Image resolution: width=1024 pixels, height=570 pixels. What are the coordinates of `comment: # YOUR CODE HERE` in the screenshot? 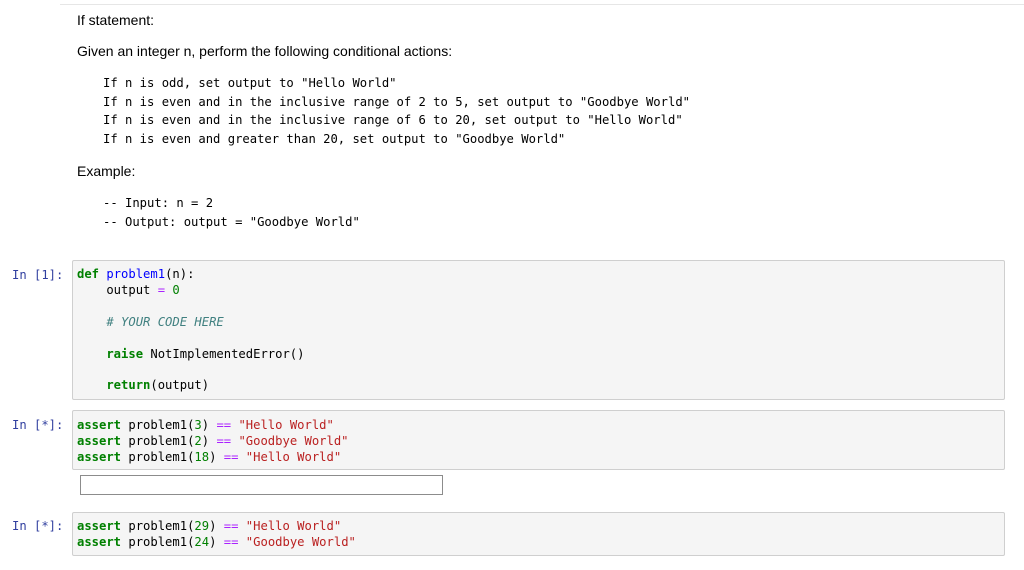 It's located at (150, 322).